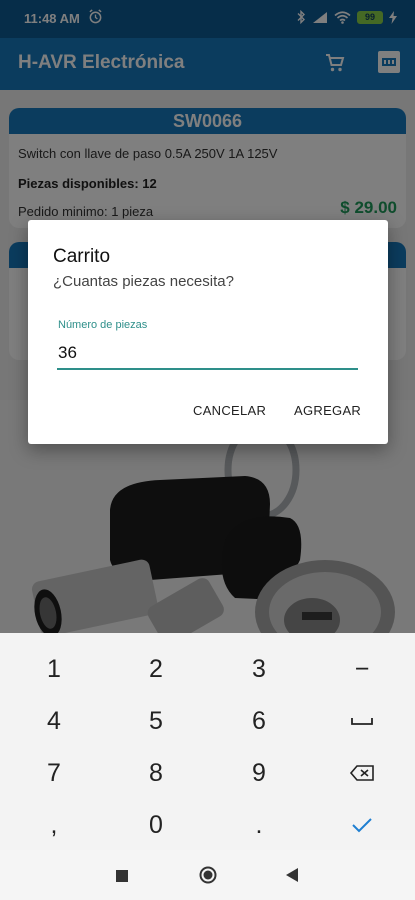 Image resolution: width=415 pixels, height=900 pixels. Describe the element at coordinates (207, 354) in the screenshot. I see `quantity-input` at that location.